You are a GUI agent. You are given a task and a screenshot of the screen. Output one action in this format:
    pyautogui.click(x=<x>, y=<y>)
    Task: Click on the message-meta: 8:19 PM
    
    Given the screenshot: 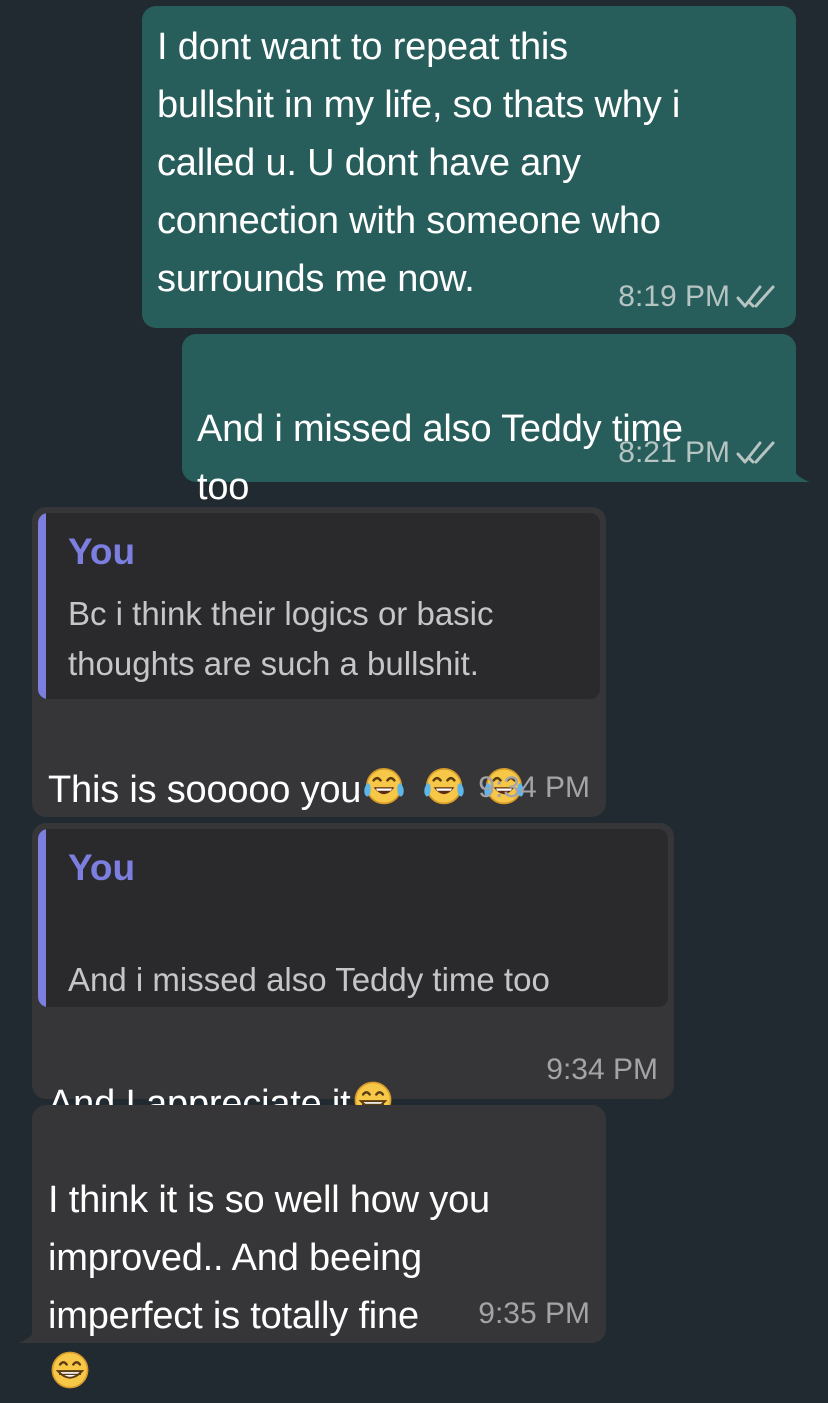 What is the action you would take?
    pyautogui.click(x=700, y=297)
    